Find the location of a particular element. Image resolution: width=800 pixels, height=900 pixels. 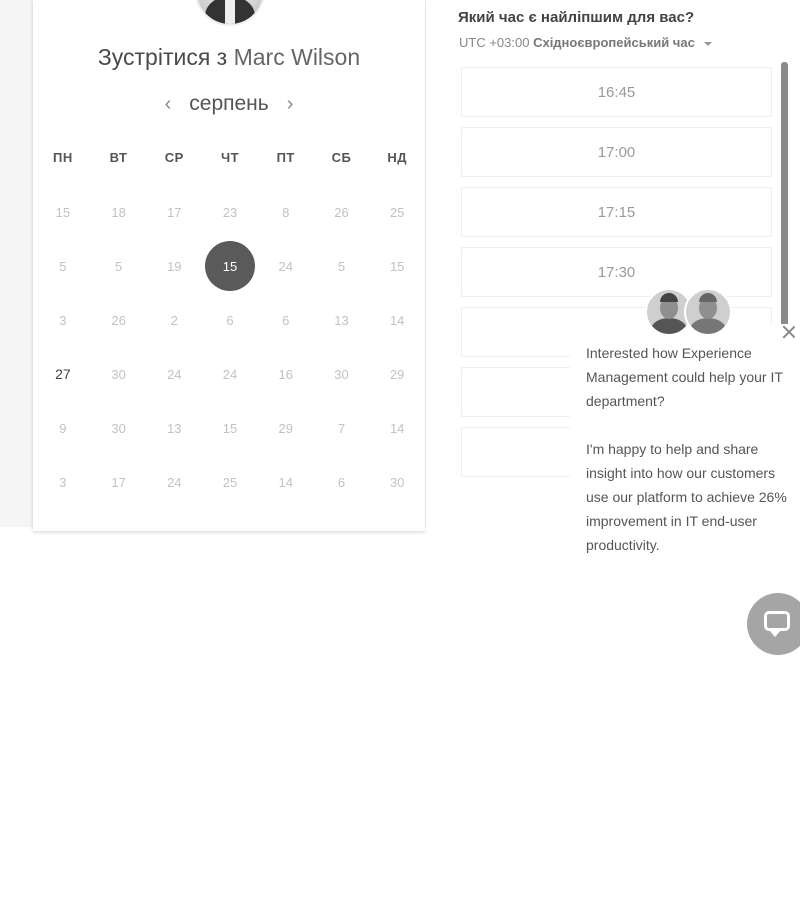

calendar-day: 2 is located at coordinates (174, 320).